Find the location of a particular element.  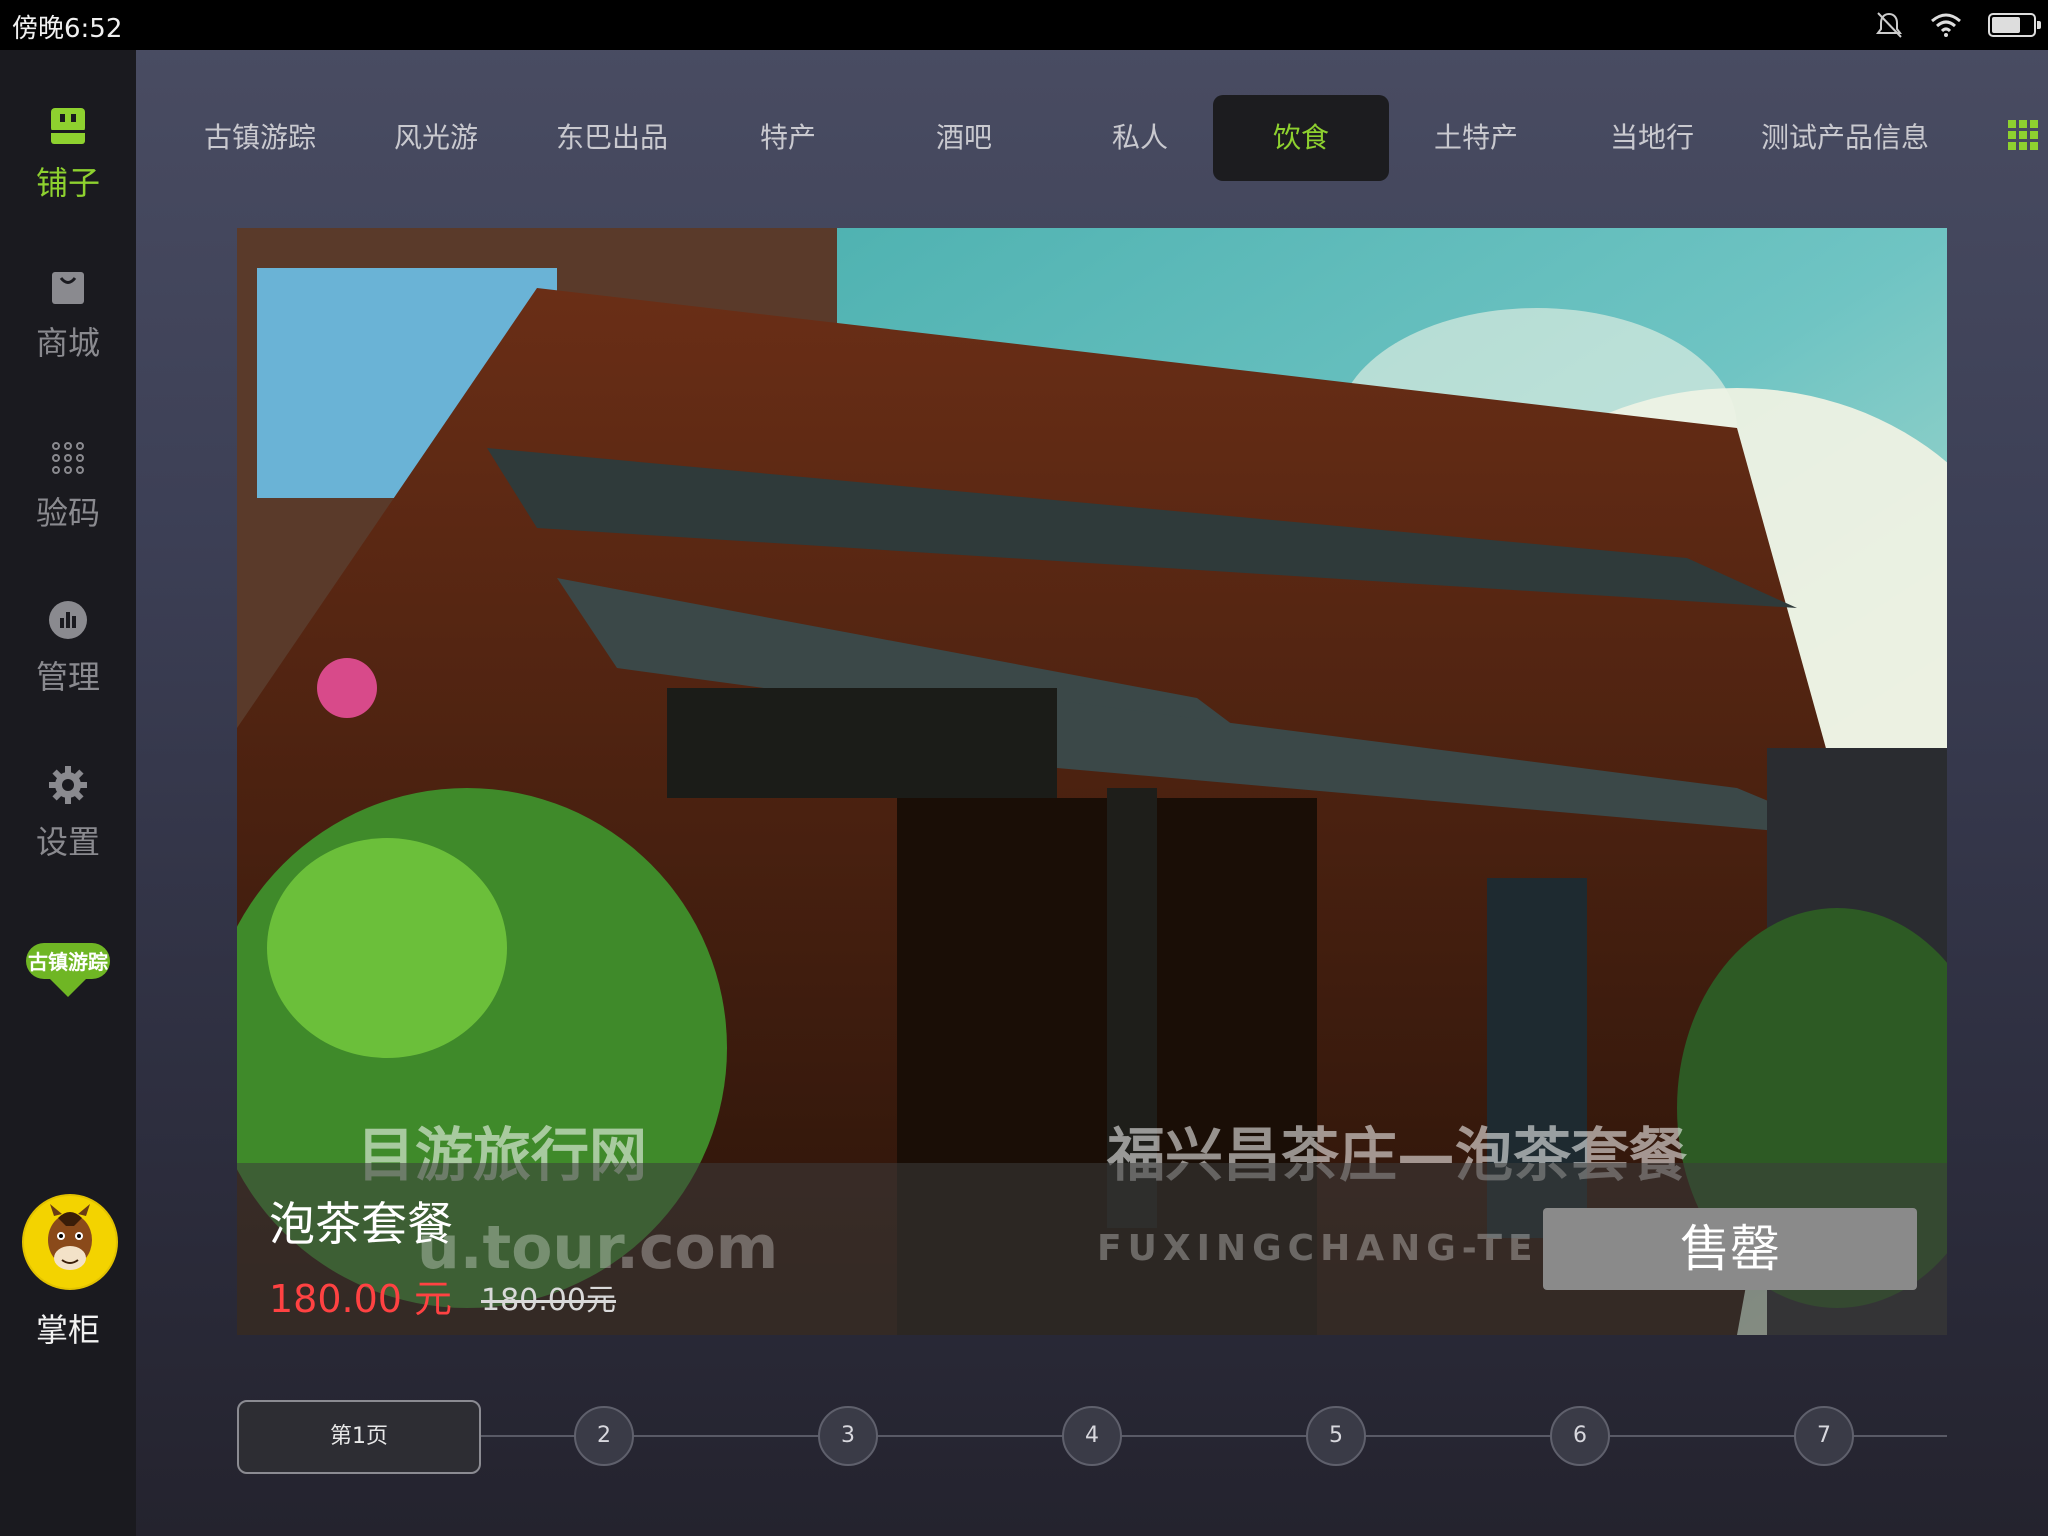

sidebar: 铺子 商城 验码 管理 设置 古镇游踪 掌柜 is located at coordinates (68, 793).